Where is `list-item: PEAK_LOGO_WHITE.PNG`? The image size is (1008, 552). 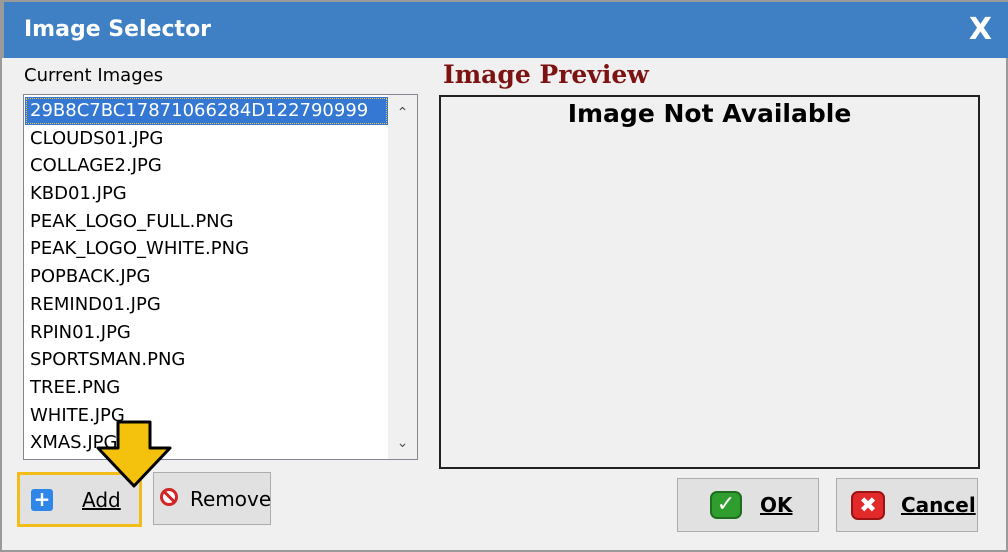
list-item: PEAK_LOGO_WHITE.PNG is located at coordinates (206, 249).